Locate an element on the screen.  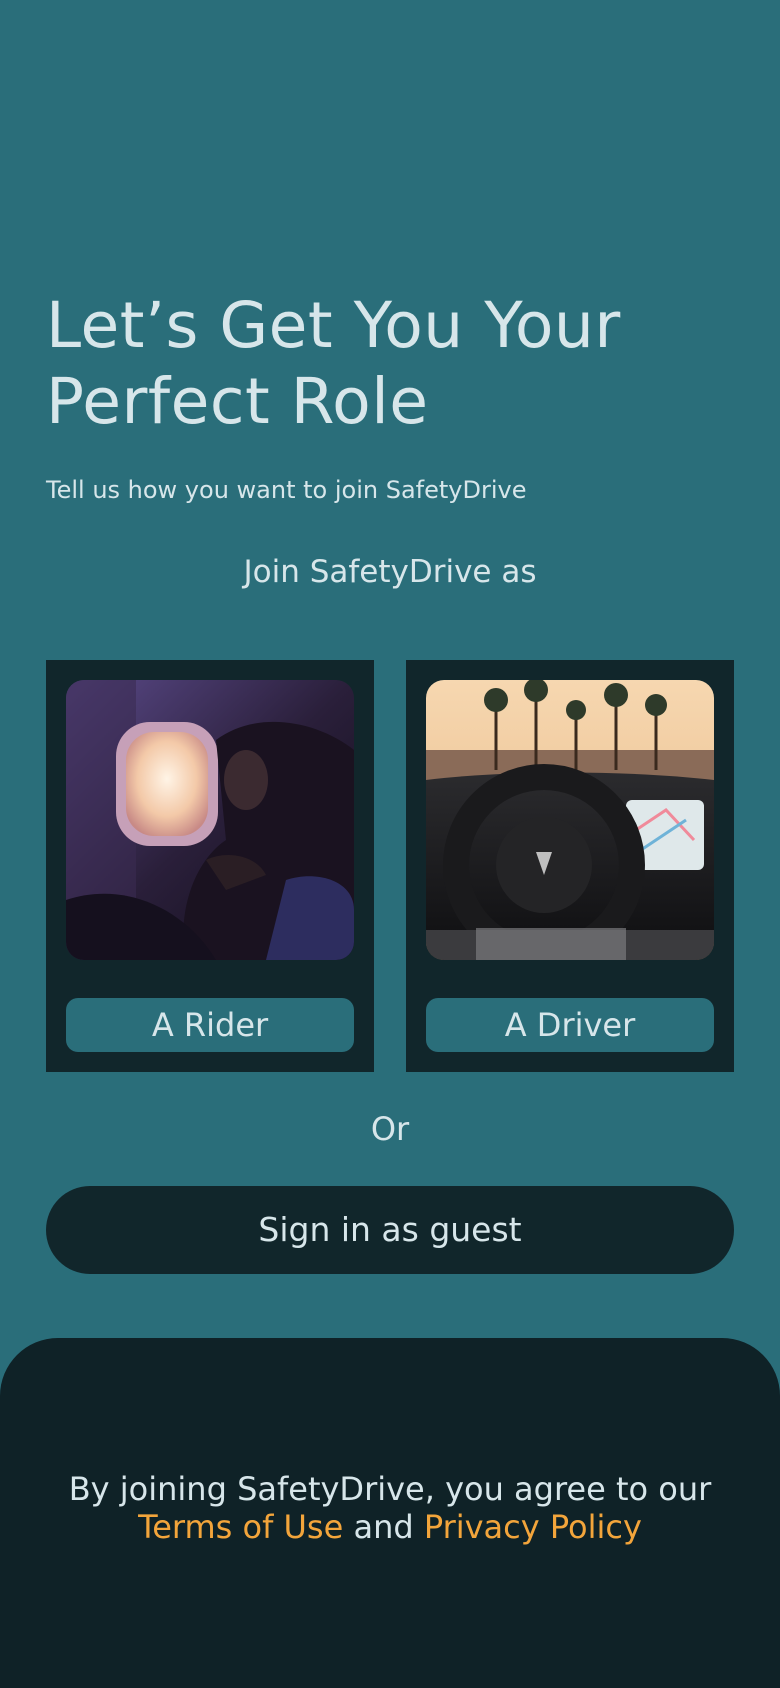
driver-card: A Driver is located at coordinates (570, 866).